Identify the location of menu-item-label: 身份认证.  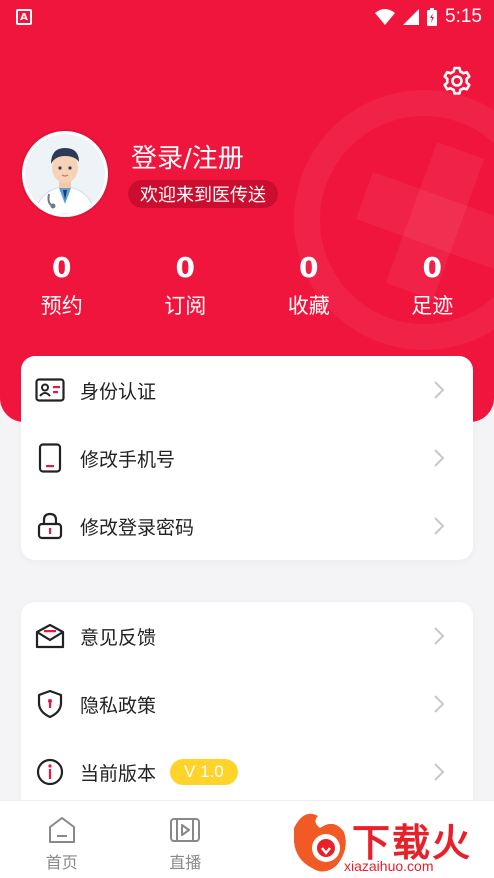
(118, 391).